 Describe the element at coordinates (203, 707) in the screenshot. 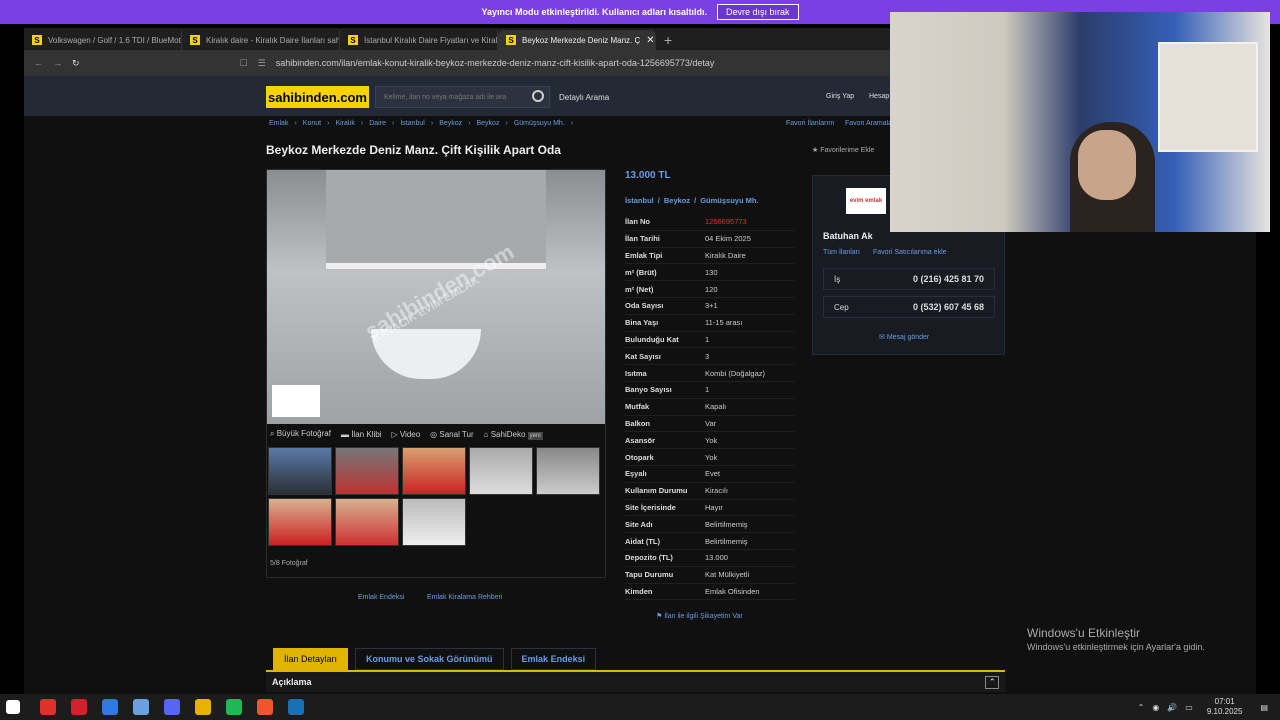

I see `chrome-icon` at that location.